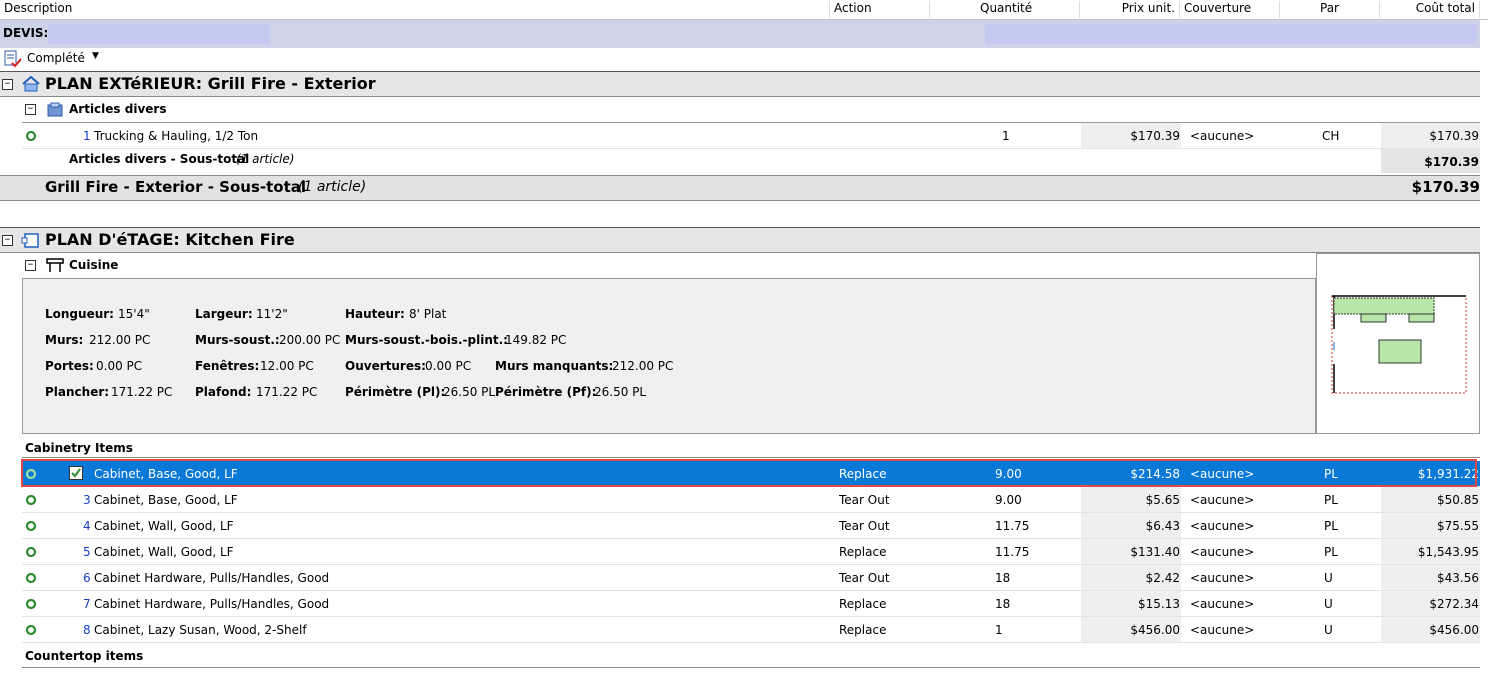 The width and height of the screenshot is (1488, 676). I want to click on item-total: $272.34, so click(1454, 604).